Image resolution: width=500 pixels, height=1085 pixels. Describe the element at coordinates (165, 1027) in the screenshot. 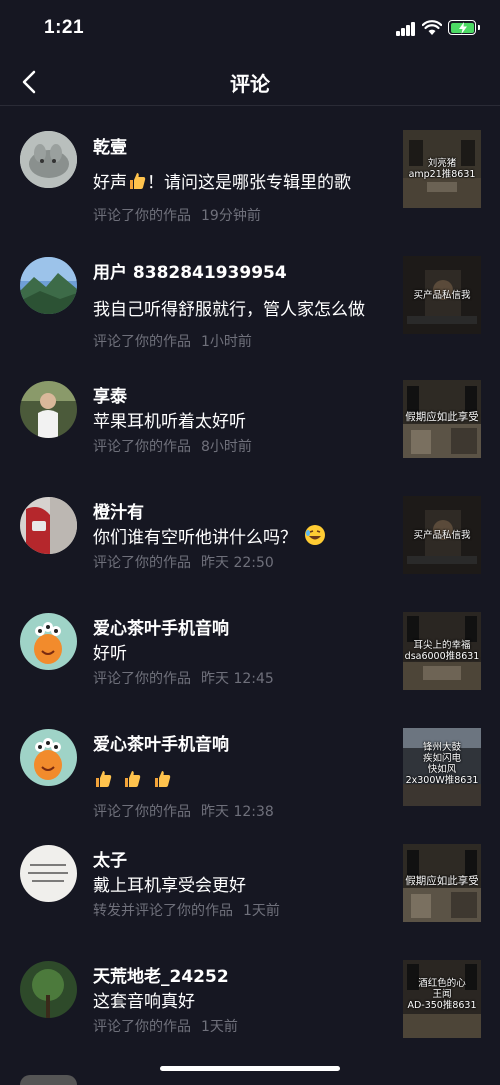

I see `comment-meta: 评论了你的作品 1天前` at that location.